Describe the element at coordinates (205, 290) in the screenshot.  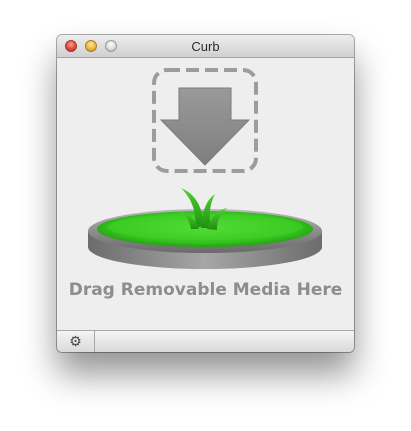
I see `drop-instruction-label: Drag Removable Media Here` at that location.